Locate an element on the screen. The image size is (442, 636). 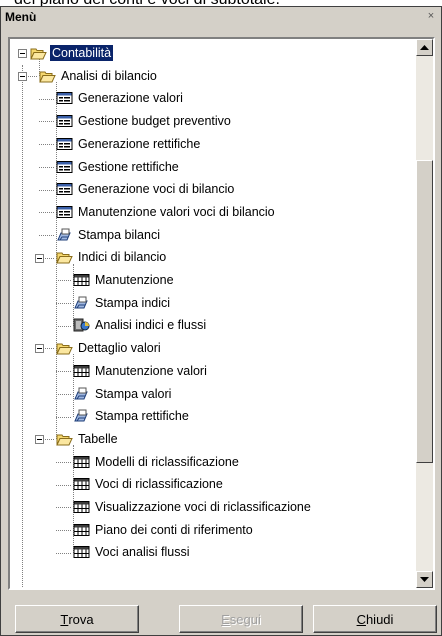
tree-item: Piano dei conti di riferimento is located at coordinates (164, 530).